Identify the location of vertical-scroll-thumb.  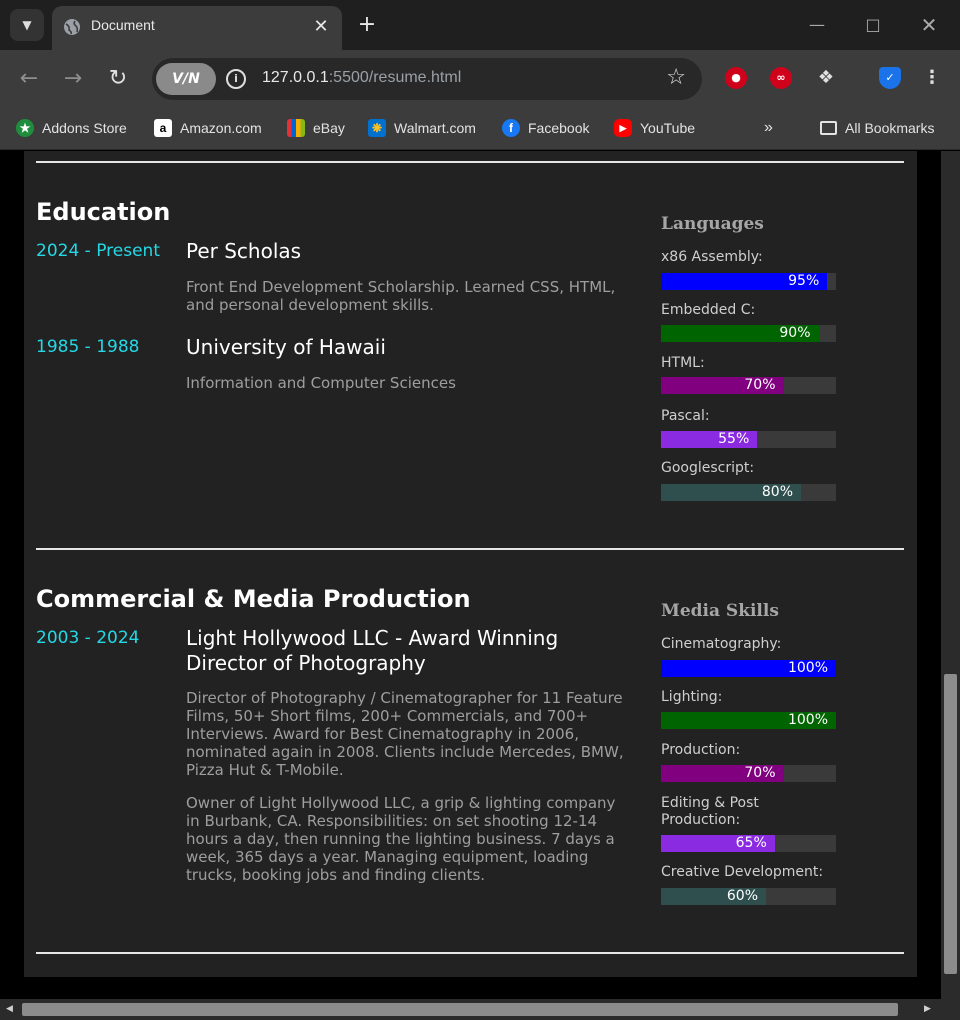
(950, 824).